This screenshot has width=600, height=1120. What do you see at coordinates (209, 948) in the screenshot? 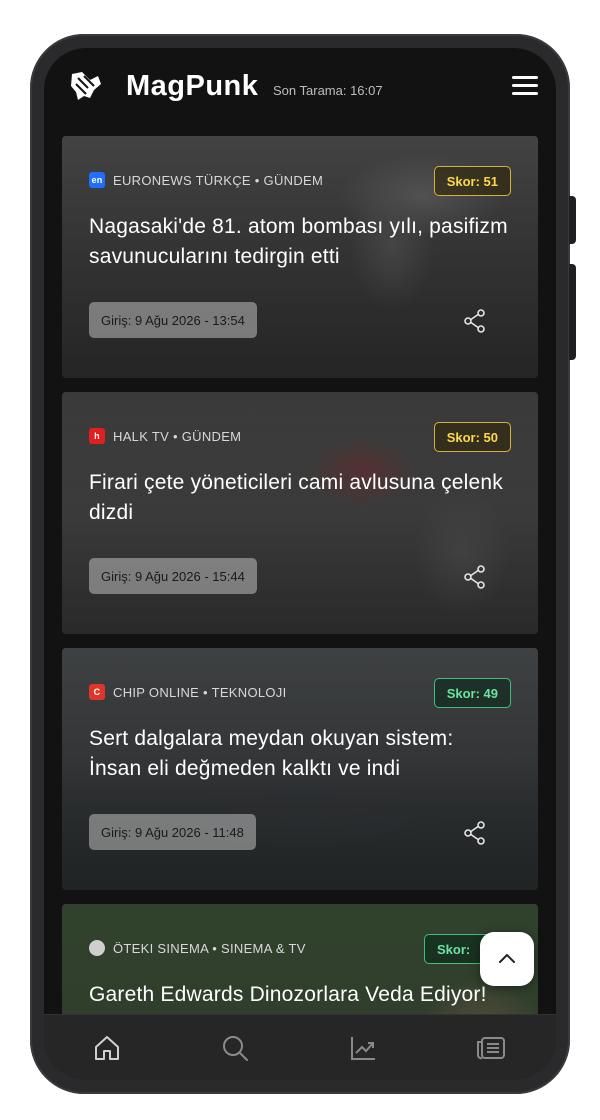
I see `source-label: ÖTEKI SINEMA • SINEMA & TV` at bounding box center [209, 948].